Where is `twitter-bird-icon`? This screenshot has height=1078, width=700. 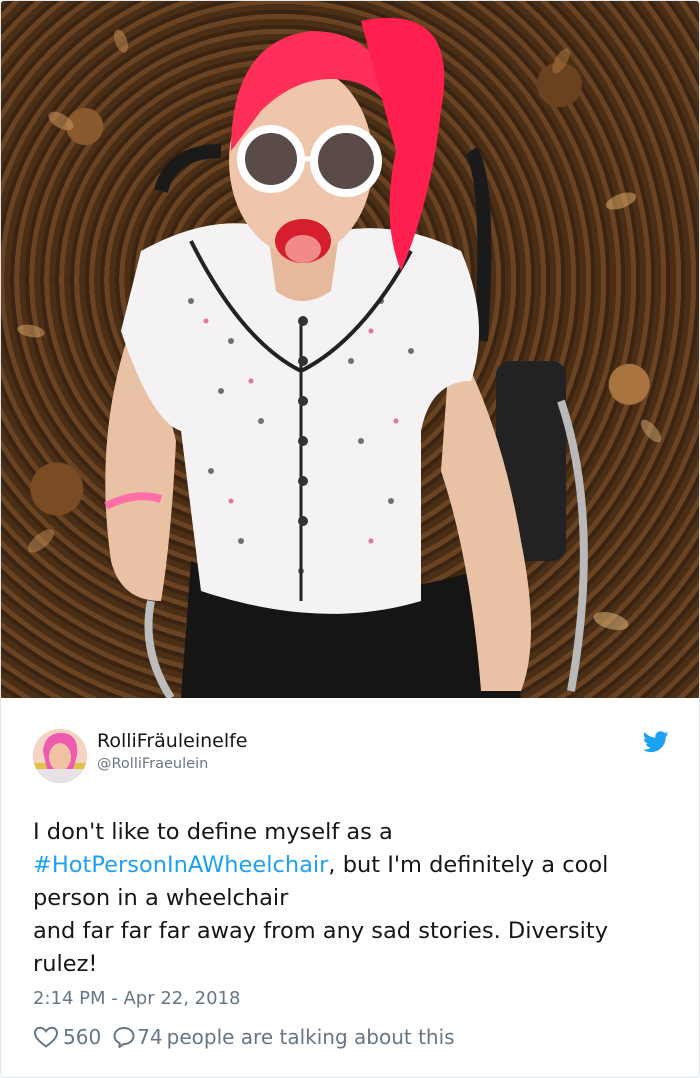 twitter-bird-icon is located at coordinates (656, 742).